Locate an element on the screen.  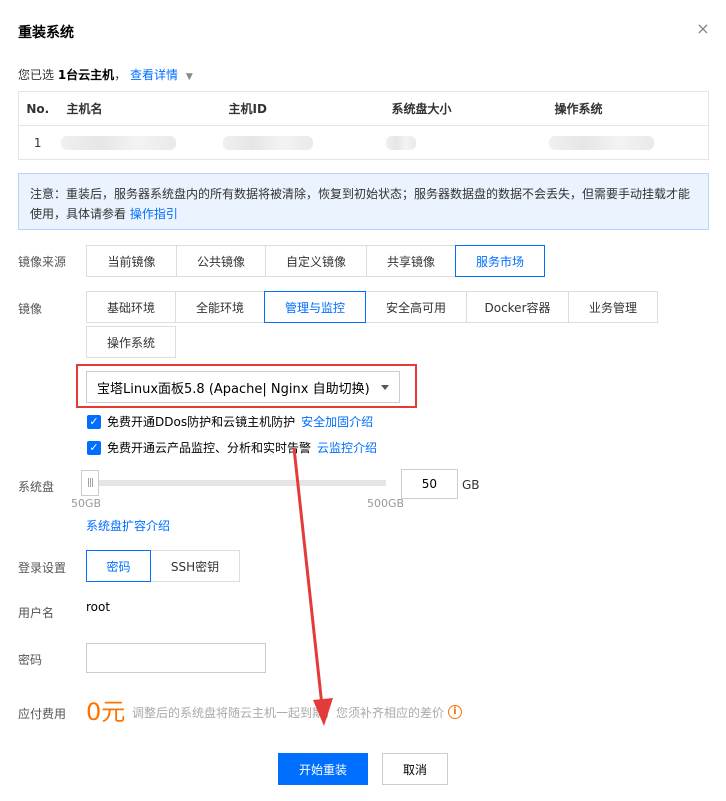
monitoring-option: ✓ 免费开通云产品监控、分析和实时告警 云监控介绍 is located at coordinates (232, 447).